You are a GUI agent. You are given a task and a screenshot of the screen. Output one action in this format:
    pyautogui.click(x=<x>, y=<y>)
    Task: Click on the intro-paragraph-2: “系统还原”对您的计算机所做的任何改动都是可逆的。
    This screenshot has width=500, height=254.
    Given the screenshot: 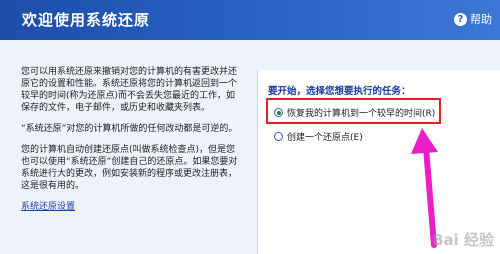 What is the action you would take?
    pyautogui.click(x=129, y=129)
    